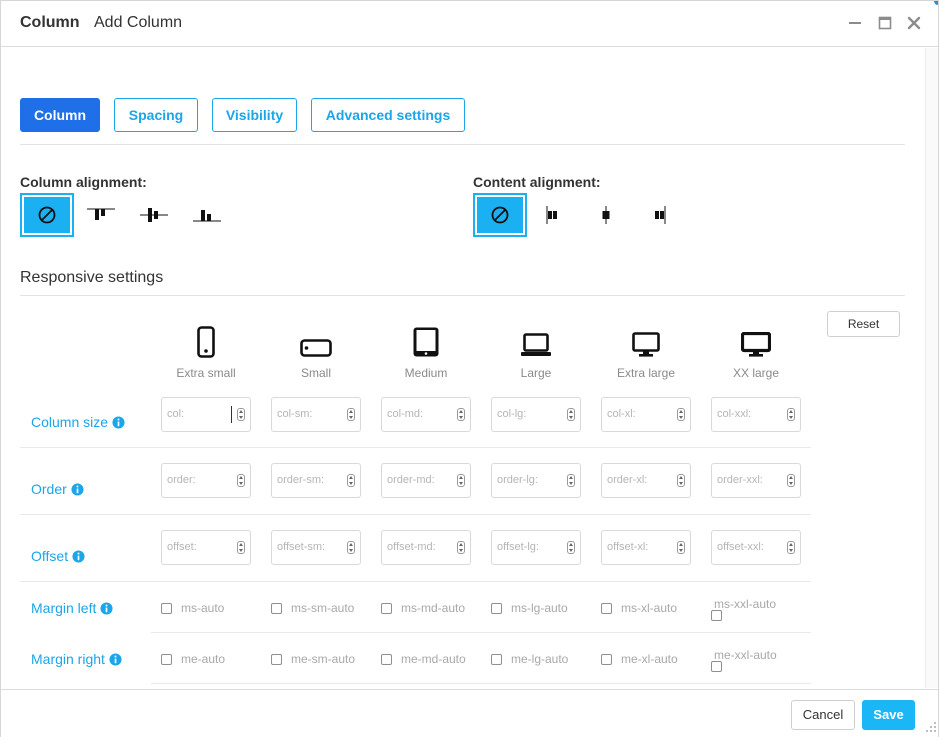  What do you see at coordinates (500, 215) in the screenshot?
I see `content-align-none-button` at bounding box center [500, 215].